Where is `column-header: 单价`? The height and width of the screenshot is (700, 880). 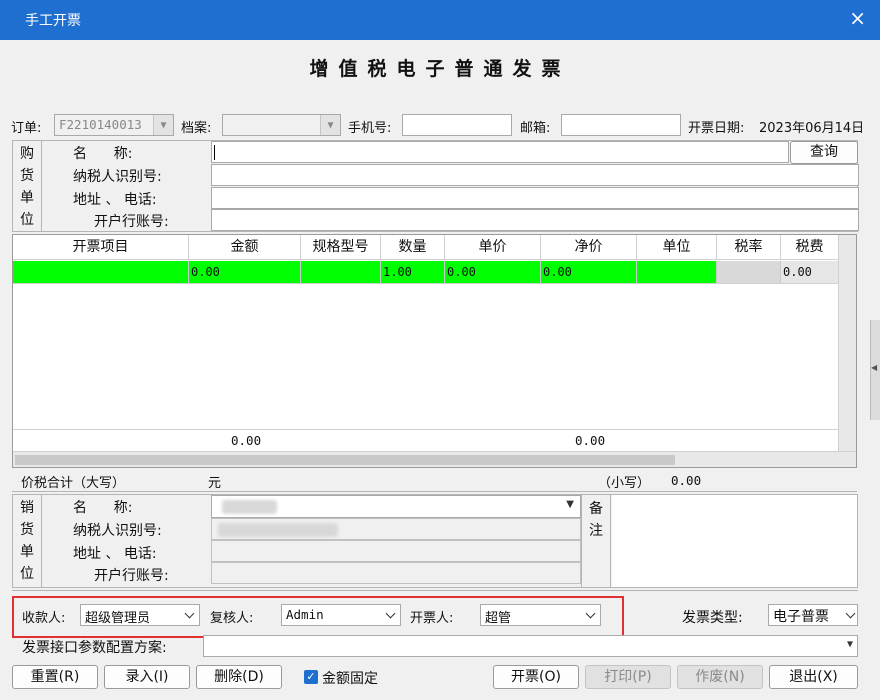 column-header: 单价 is located at coordinates (493, 247).